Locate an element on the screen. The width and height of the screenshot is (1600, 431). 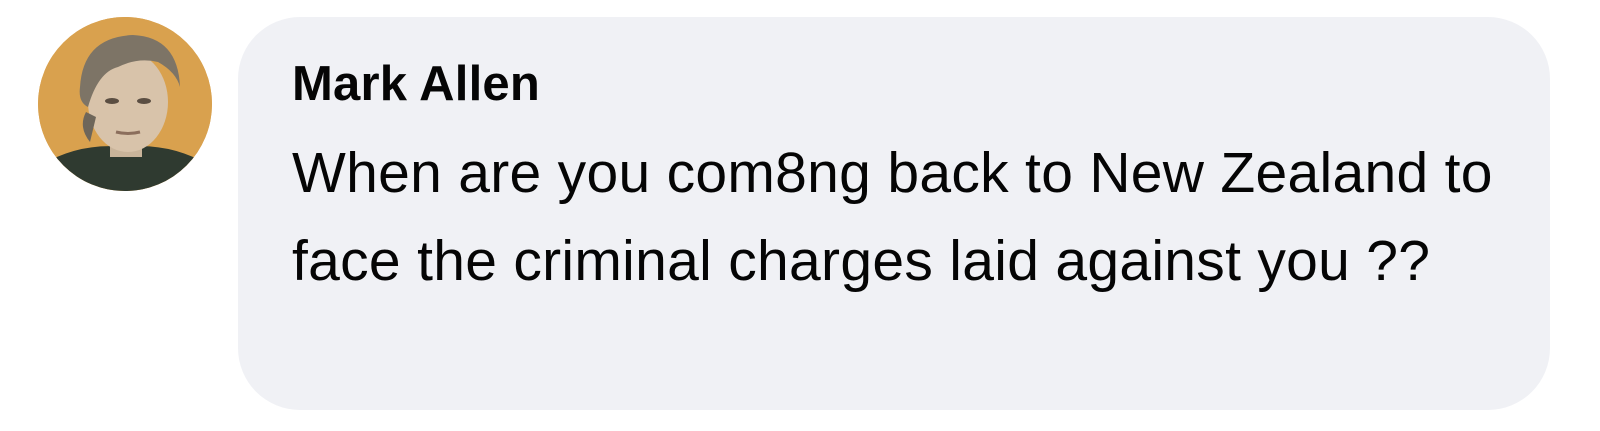
comment-author: Mark Allen is located at coordinates (901, 84).